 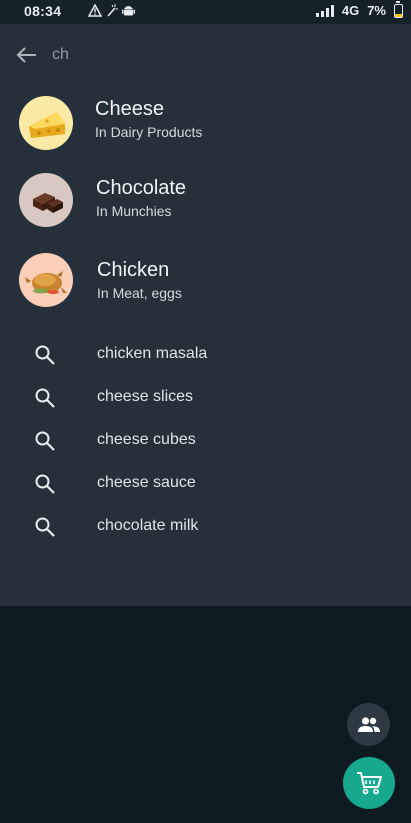 I want to click on chicken-image, so click(x=46, y=280).